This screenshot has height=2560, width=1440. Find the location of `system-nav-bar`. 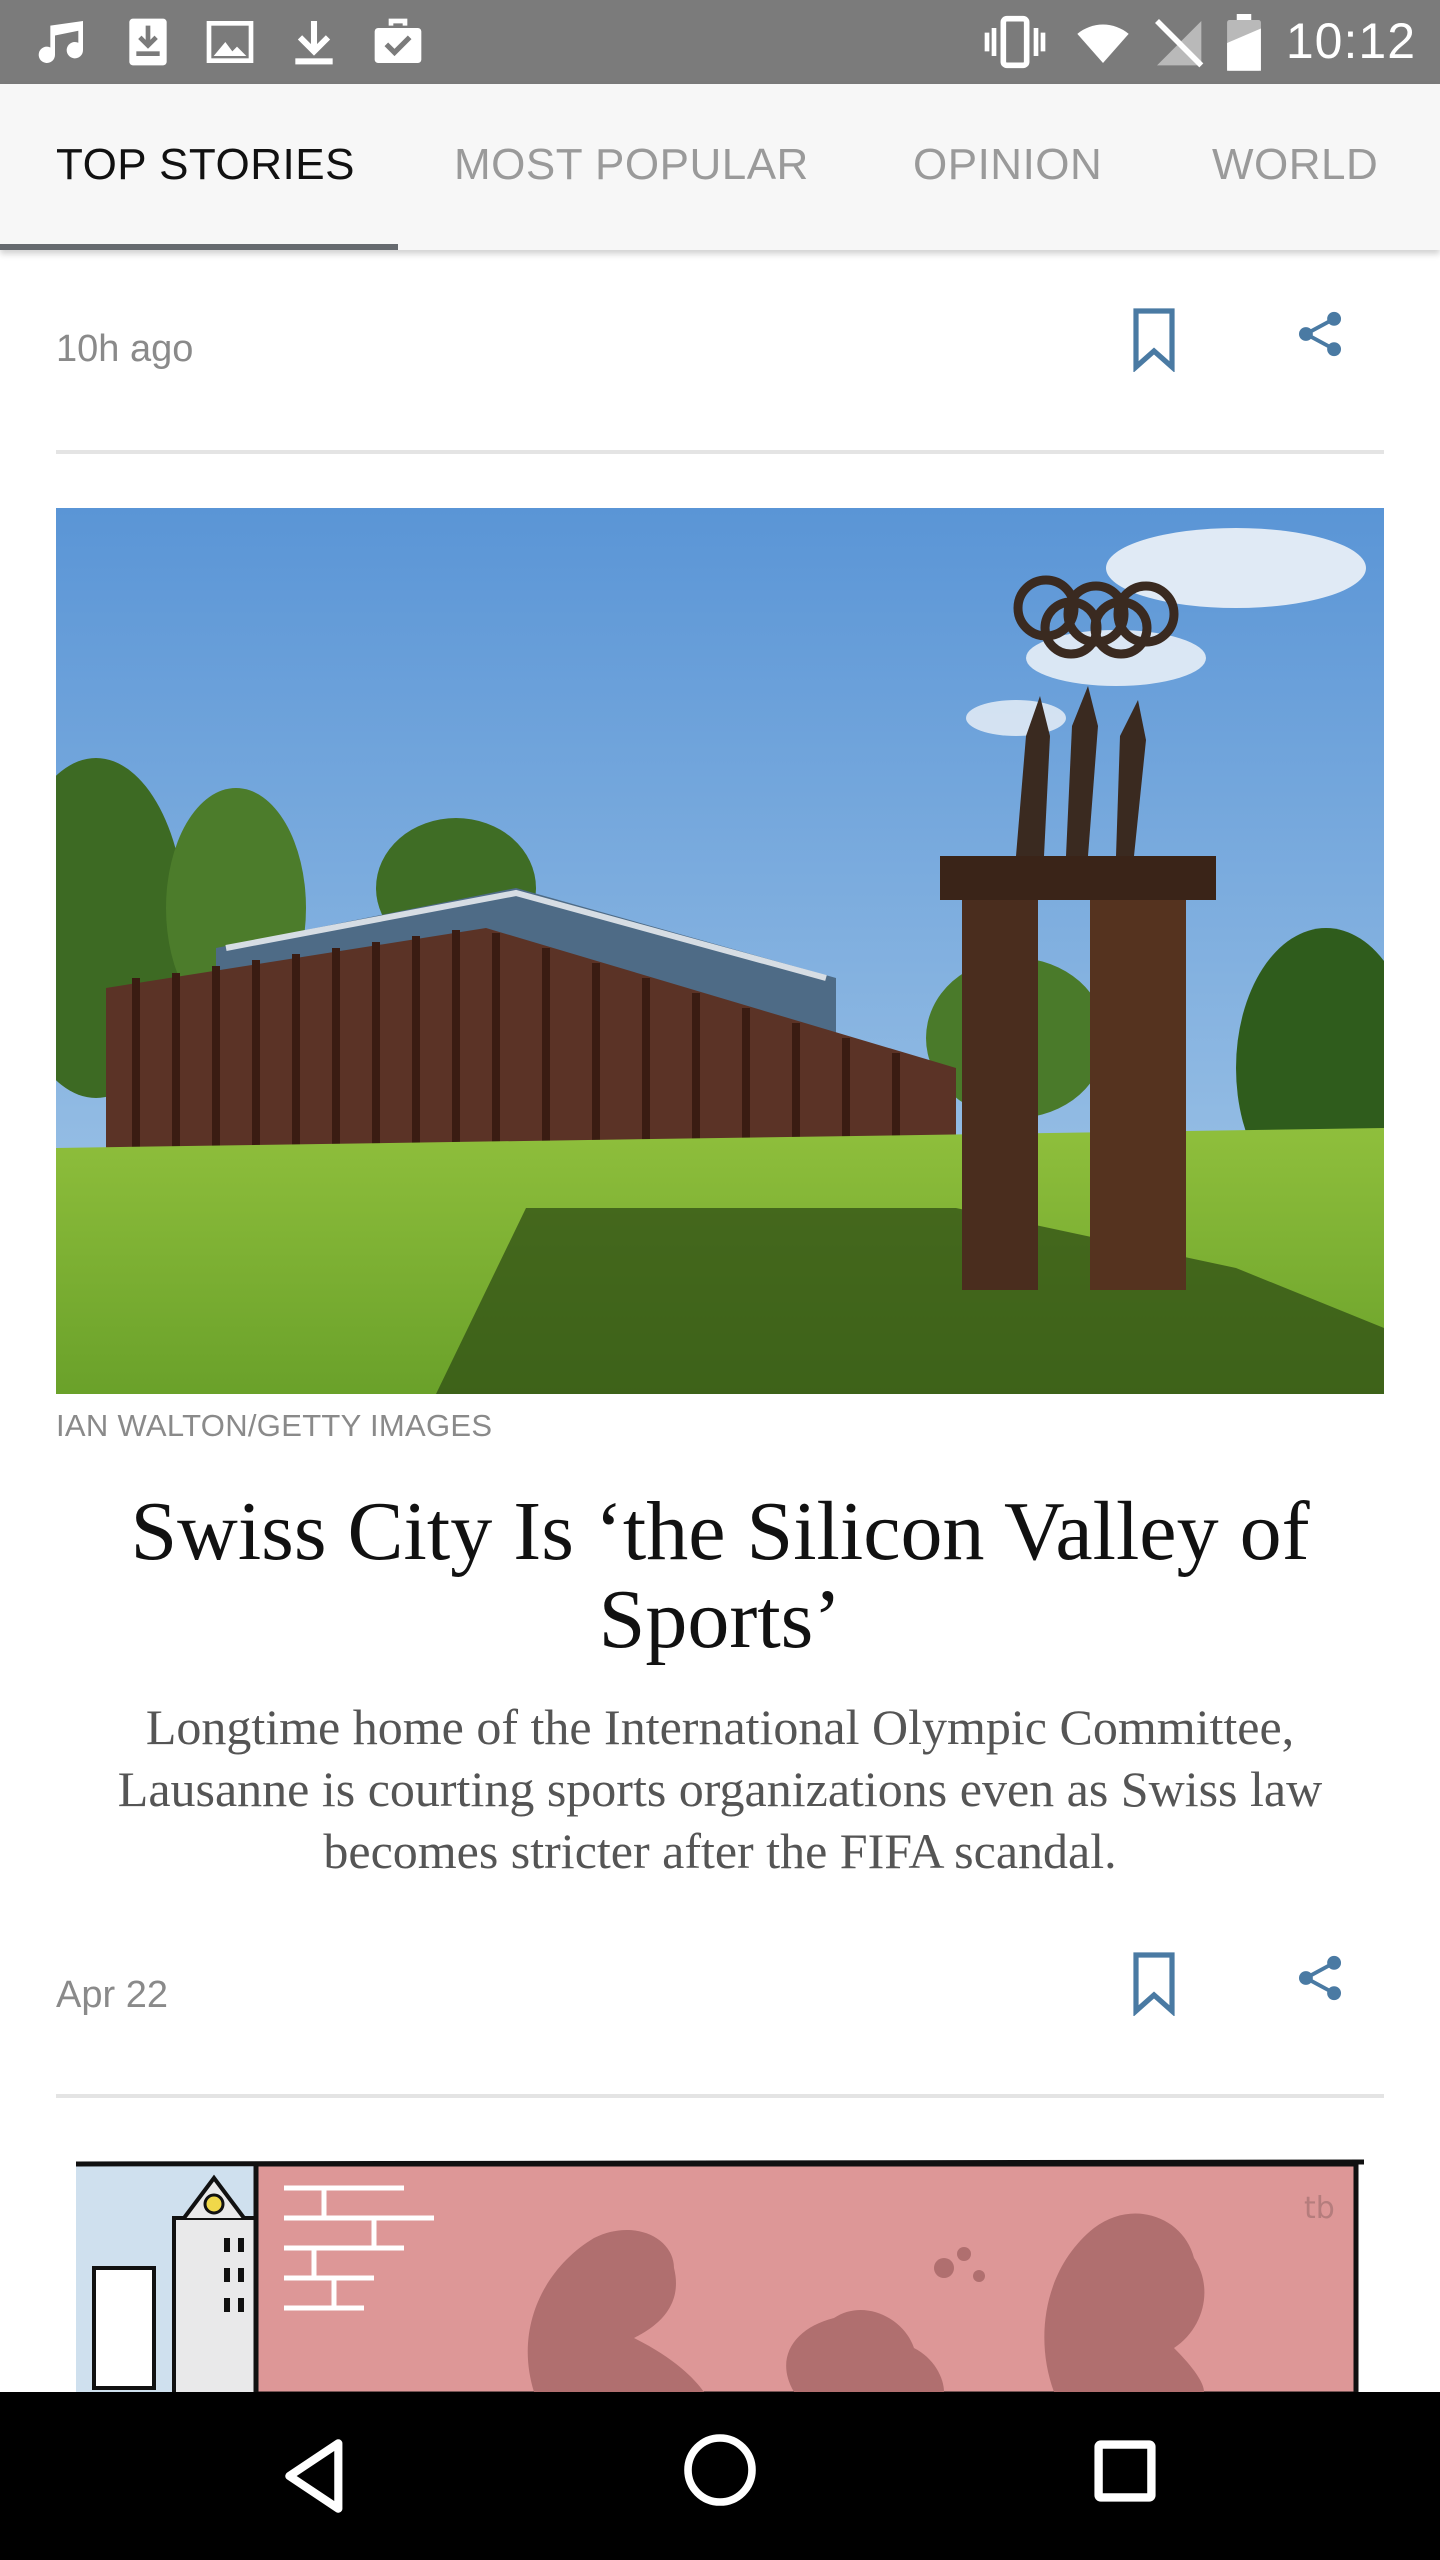

system-nav-bar is located at coordinates (720, 2476).